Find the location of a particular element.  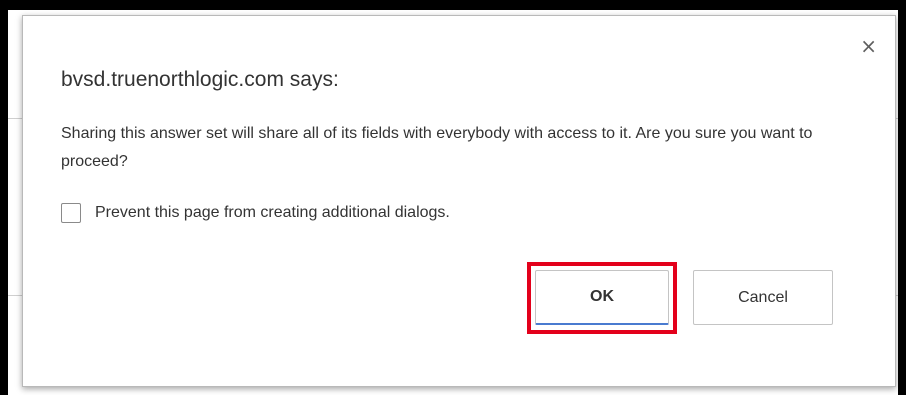

screen-frame-right is located at coordinates (902, 197).